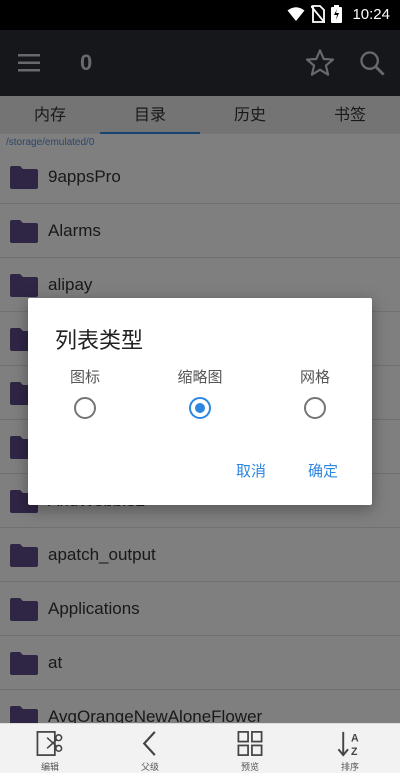 The image size is (400, 773). What do you see at coordinates (355, 739) in the screenshot?
I see `svg-text: A` at bounding box center [355, 739].